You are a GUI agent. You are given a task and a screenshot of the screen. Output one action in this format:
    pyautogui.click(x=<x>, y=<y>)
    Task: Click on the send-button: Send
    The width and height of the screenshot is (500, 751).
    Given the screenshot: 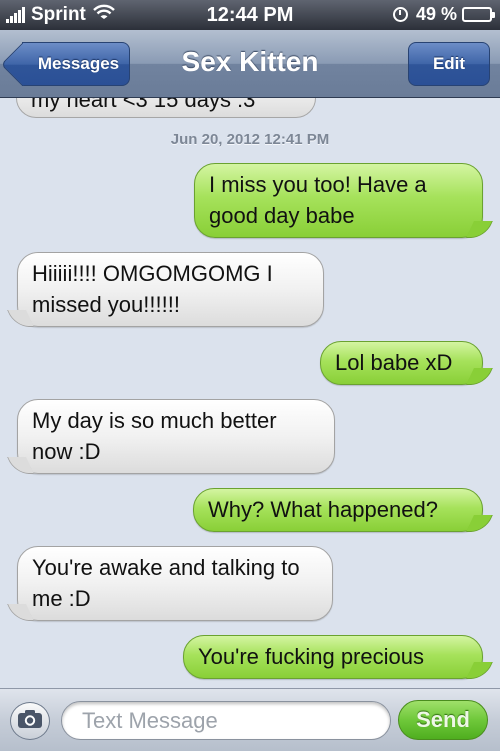 What is the action you would take?
    pyautogui.click(x=443, y=720)
    